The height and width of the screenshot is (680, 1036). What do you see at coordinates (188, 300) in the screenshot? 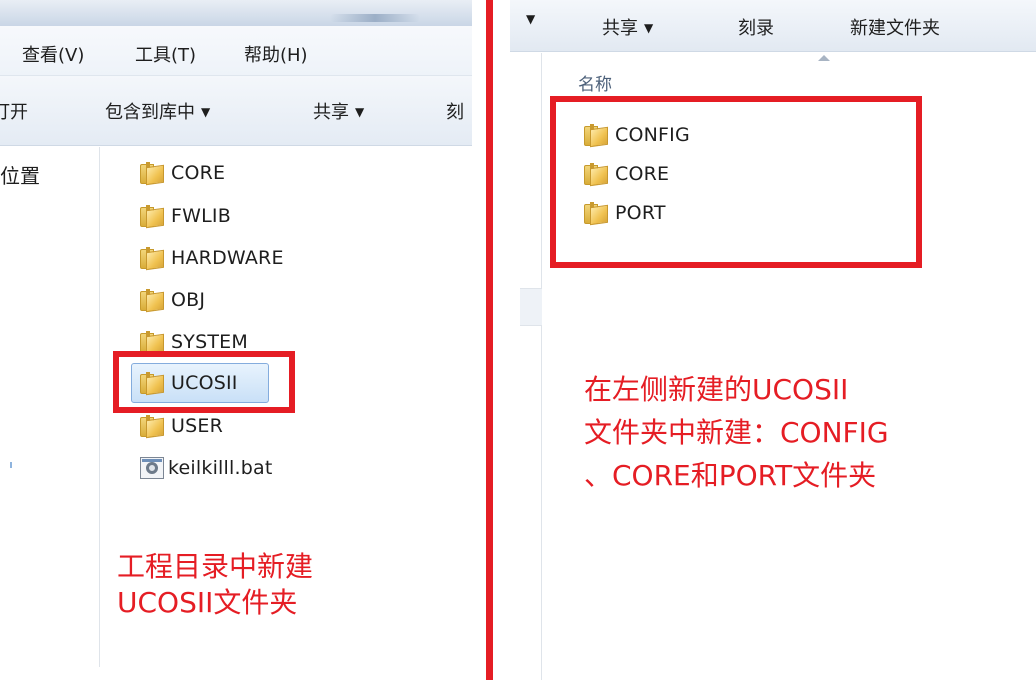
I see `file-name: OBJ` at bounding box center [188, 300].